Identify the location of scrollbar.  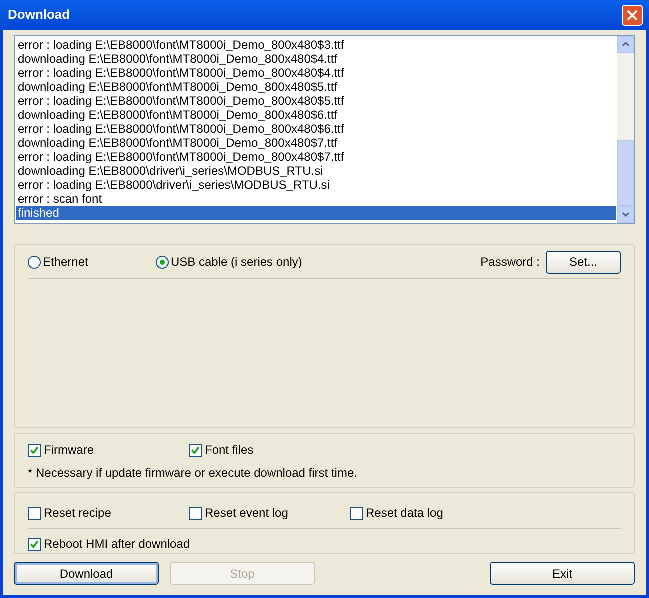
(625, 129).